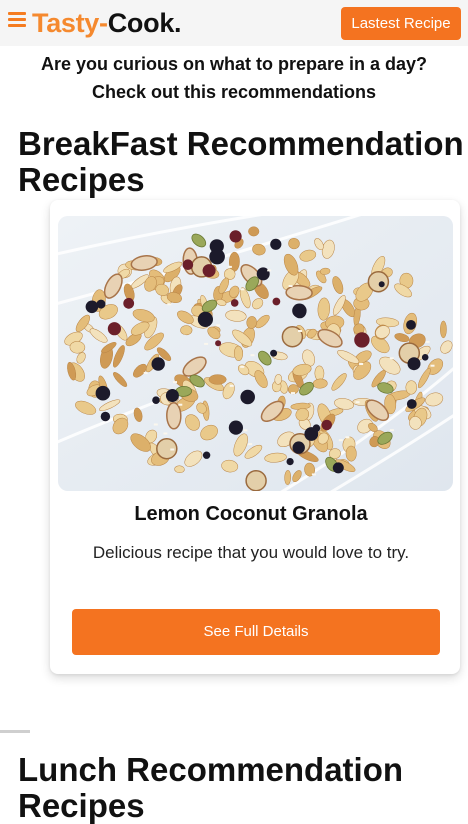 Image resolution: width=468 pixels, height=824 pixels. What do you see at coordinates (234, 92) in the screenshot?
I see `intro-line-2: Check out this recommendations` at bounding box center [234, 92].